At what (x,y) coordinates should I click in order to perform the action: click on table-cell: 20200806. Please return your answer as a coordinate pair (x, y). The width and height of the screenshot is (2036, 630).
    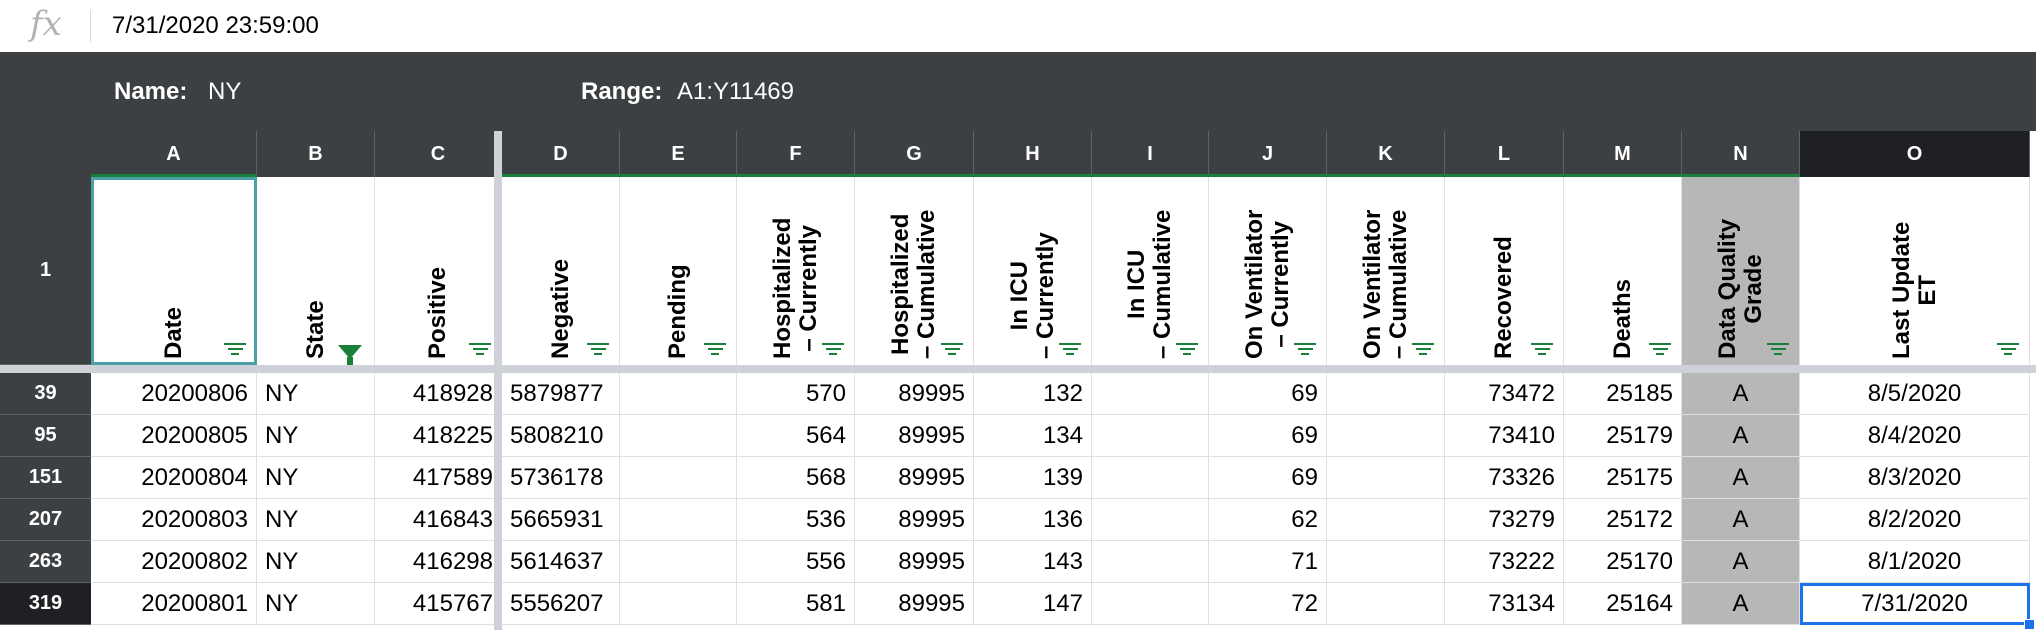
    Looking at the image, I should click on (174, 394).